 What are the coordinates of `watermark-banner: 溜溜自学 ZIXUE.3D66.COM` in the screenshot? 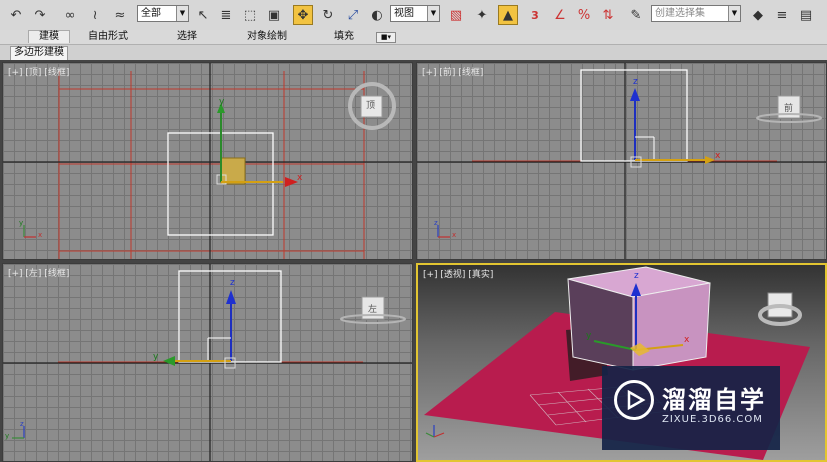 It's located at (691, 408).